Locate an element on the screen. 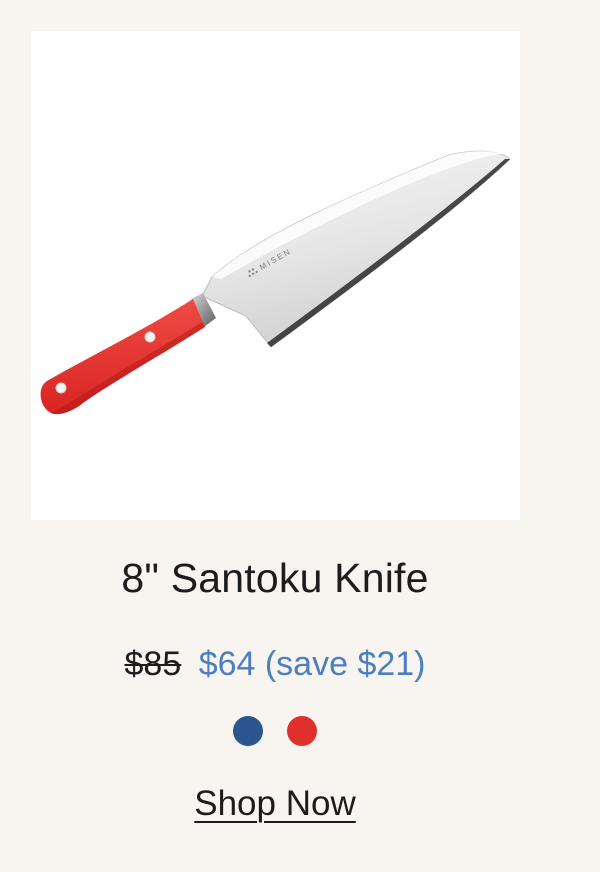 The height and width of the screenshot is (872, 600). sale-price: $64 (save $21) is located at coordinates (312, 664).